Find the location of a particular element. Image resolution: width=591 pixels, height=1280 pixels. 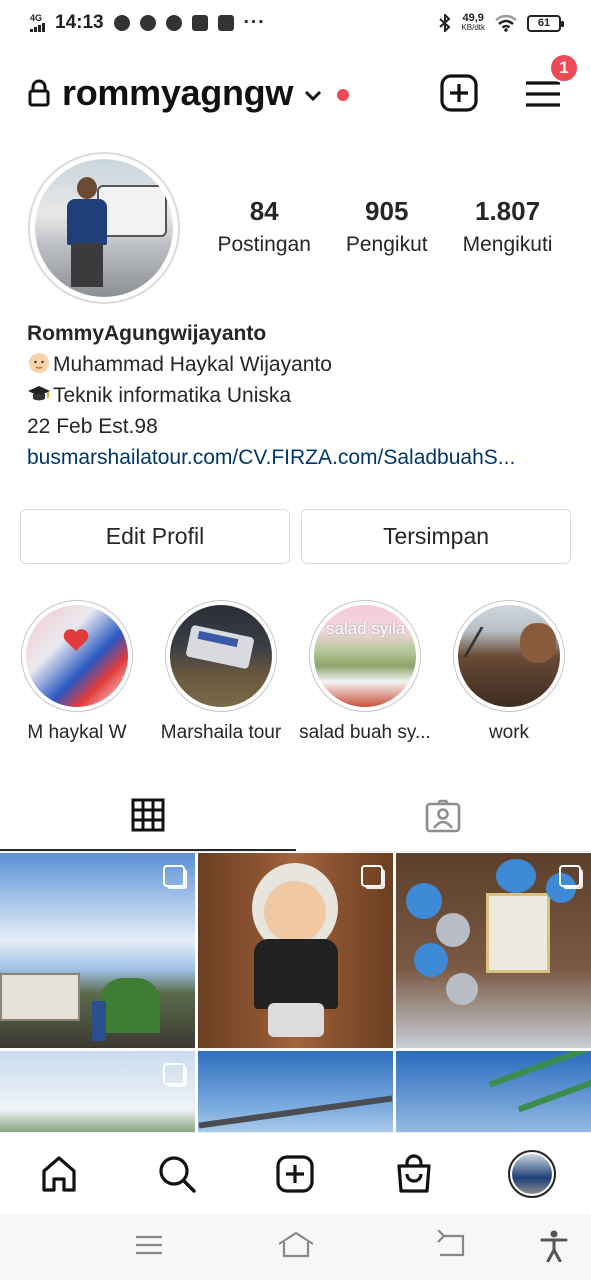

stat-followers-label: Pengikut is located at coordinates (386, 244).